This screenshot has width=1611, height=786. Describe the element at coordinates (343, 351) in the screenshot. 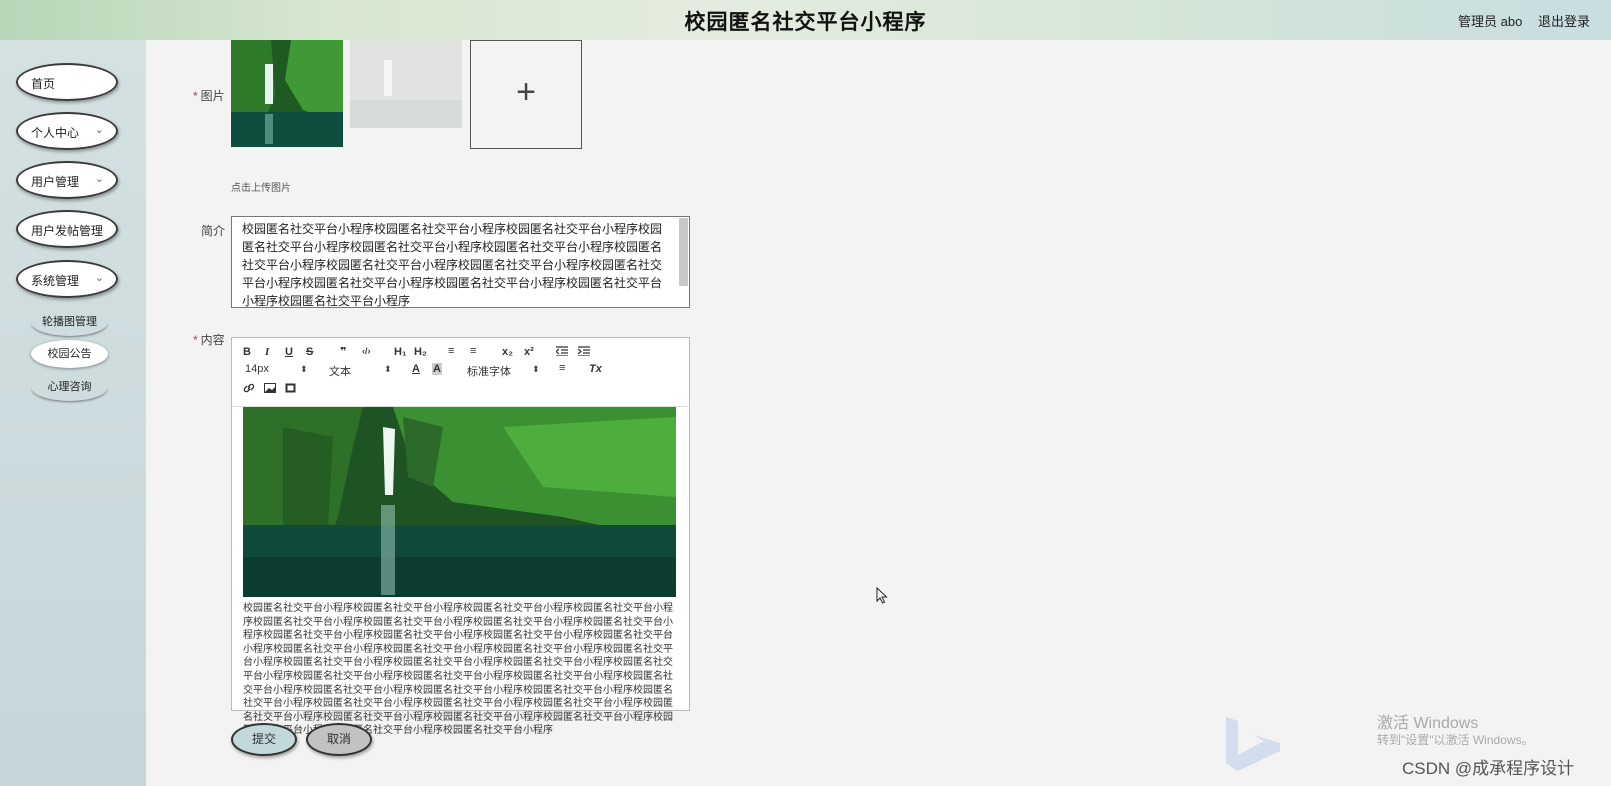

I see `quote-button: ❞` at that location.